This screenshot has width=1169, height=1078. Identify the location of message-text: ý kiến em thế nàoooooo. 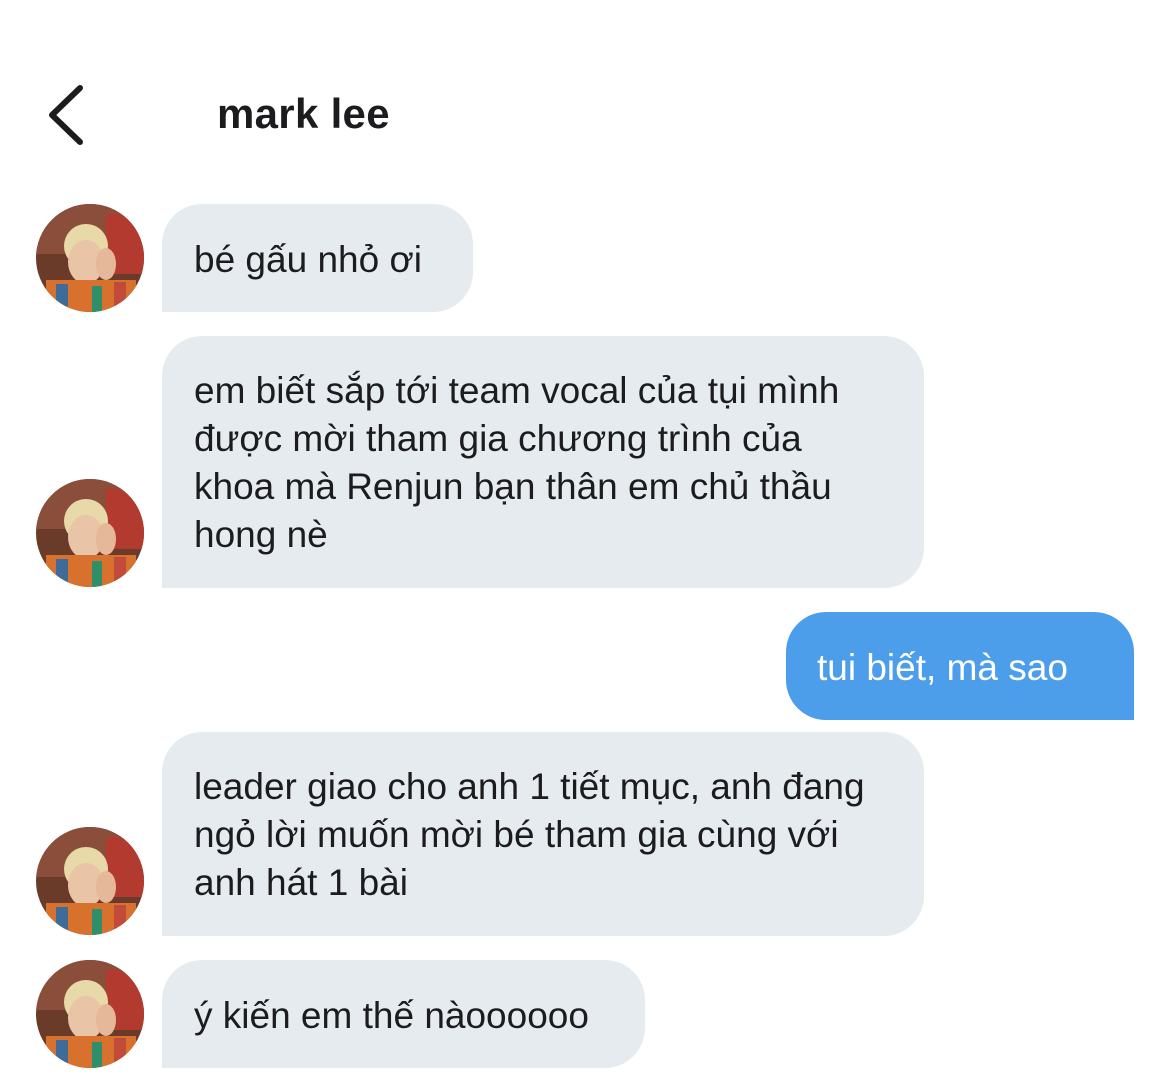
(391, 1015).